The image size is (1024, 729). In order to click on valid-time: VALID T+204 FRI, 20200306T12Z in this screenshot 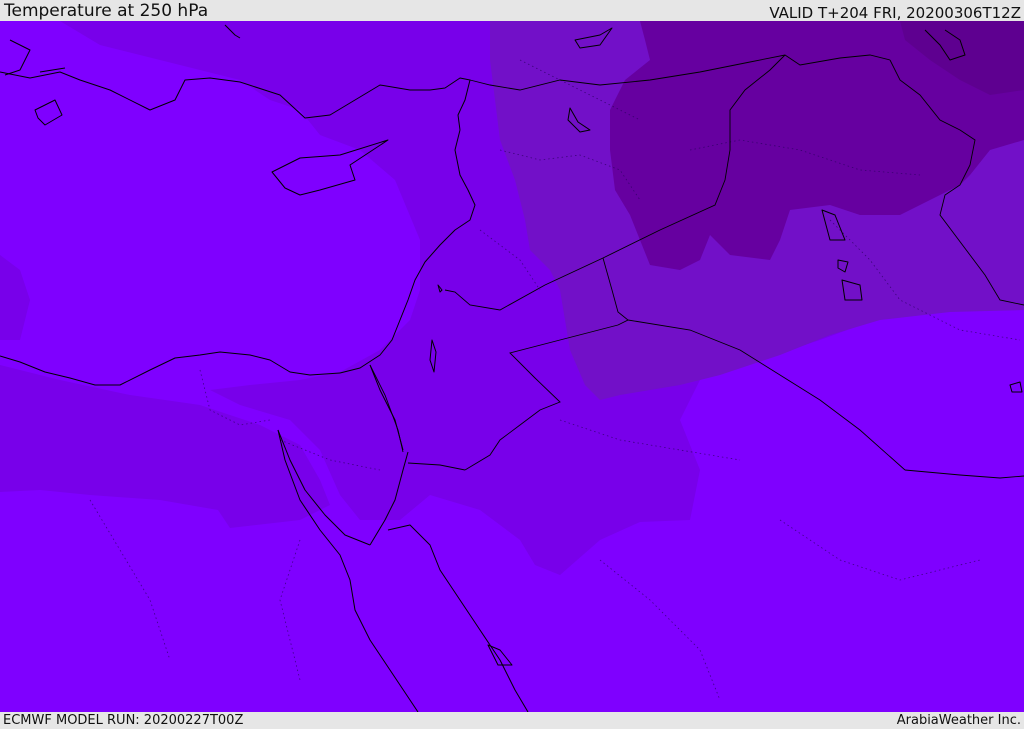, I will do `click(895, 13)`.